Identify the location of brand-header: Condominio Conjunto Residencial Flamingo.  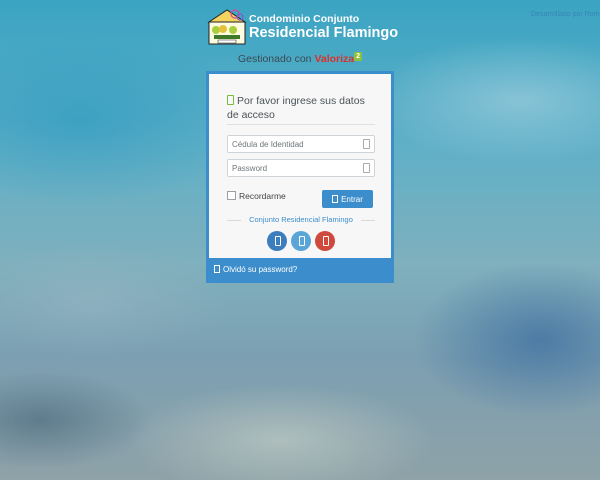
(302, 28).